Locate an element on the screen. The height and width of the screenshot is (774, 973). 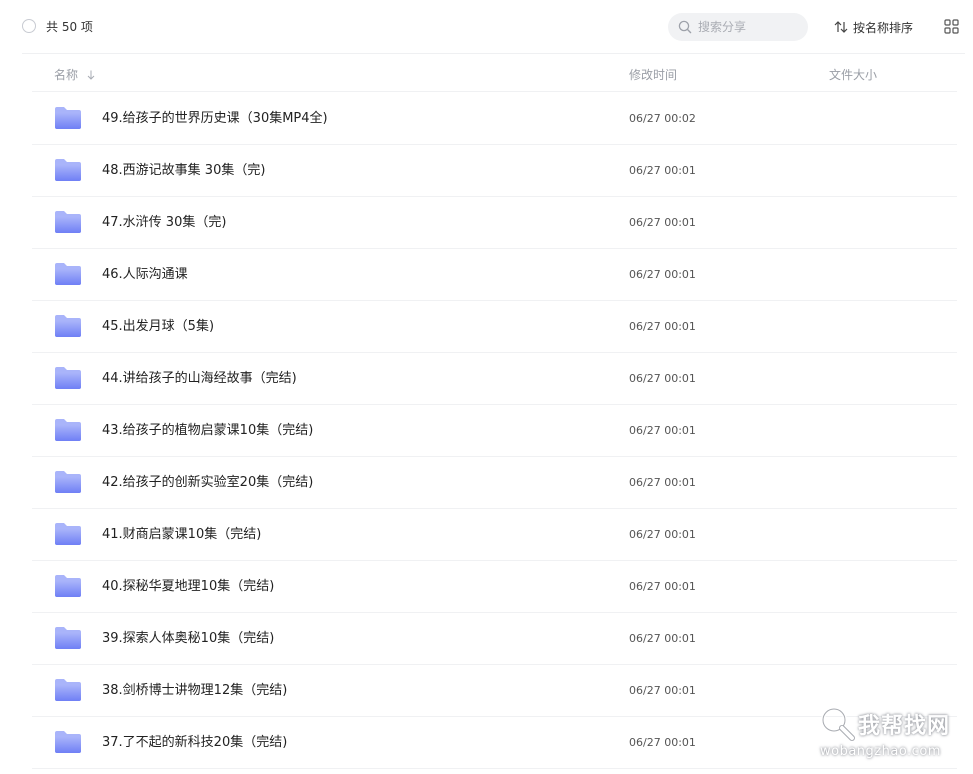
watermark-subtitle: wobangzhao.com is located at coordinates (880, 751).